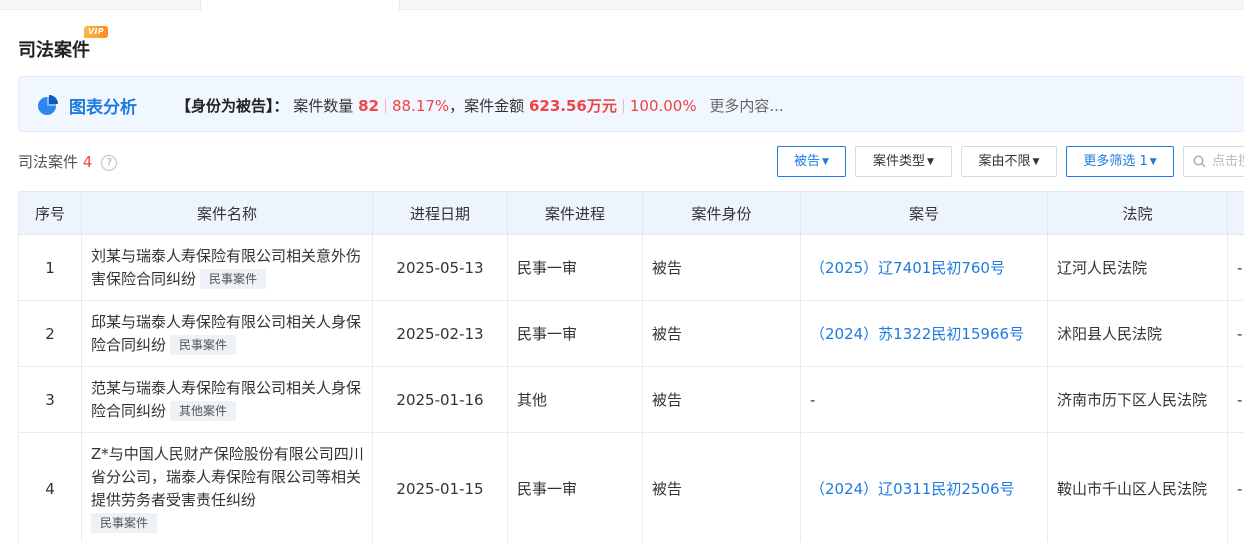 This screenshot has width=1244, height=542. I want to click on role-filter-dropdown: 被告 ▼, so click(811, 161).